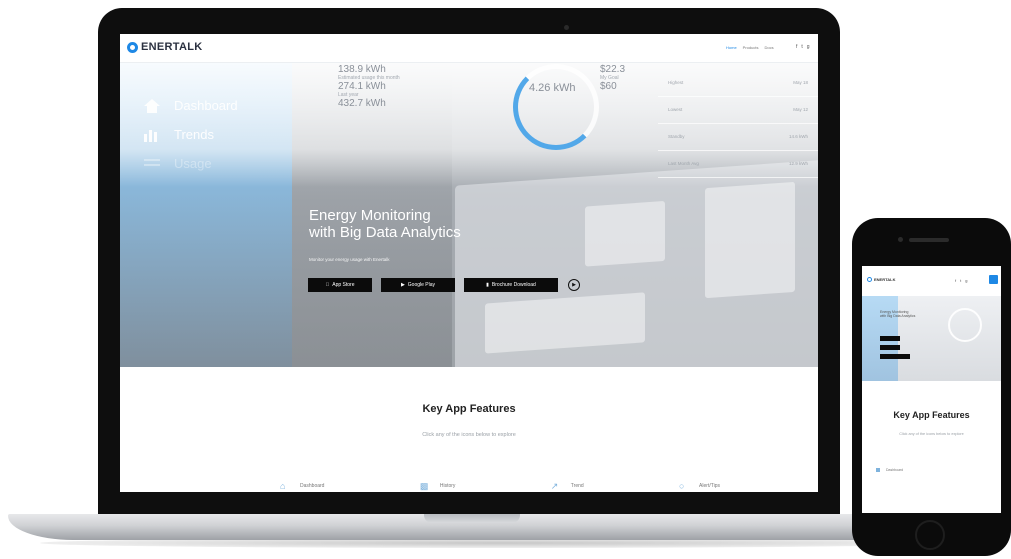  What do you see at coordinates (878, 470) in the screenshot?
I see `home-icon` at bounding box center [878, 470].